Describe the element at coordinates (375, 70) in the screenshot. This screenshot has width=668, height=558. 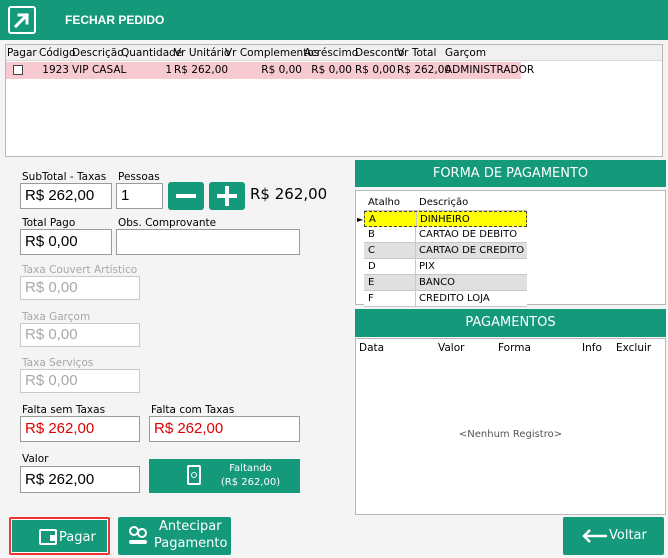
I see `cell-desconto: R$ 0,00` at that location.